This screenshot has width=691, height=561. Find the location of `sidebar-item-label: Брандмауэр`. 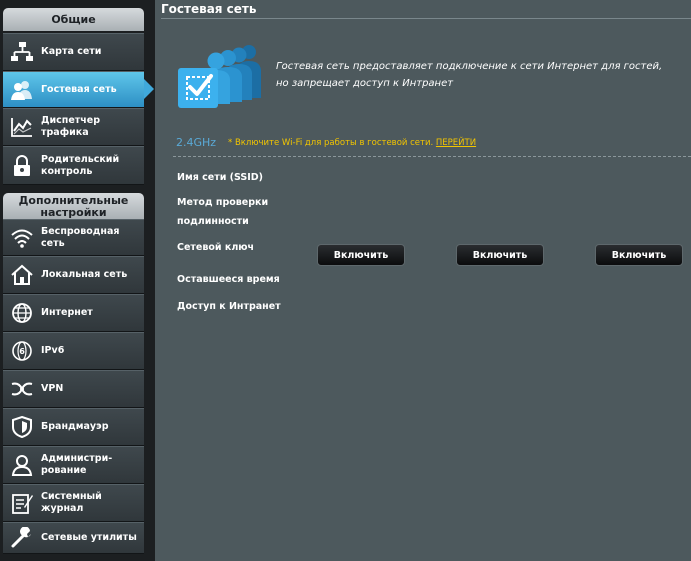

sidebar-item-label: Брандмауэр is located at coordinates (75, 426).